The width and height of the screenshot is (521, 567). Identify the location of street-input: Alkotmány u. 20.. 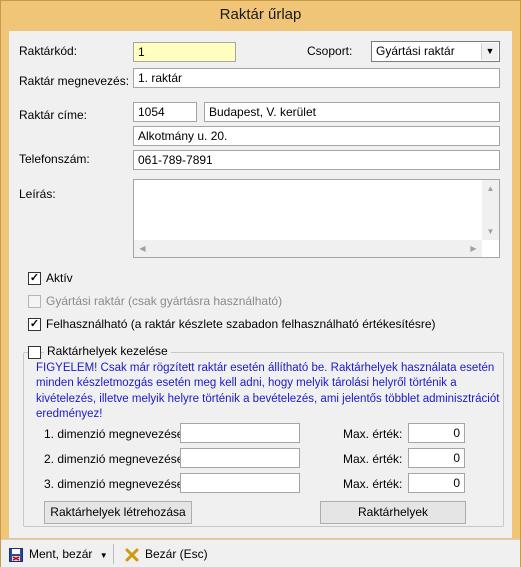
(316, 136).